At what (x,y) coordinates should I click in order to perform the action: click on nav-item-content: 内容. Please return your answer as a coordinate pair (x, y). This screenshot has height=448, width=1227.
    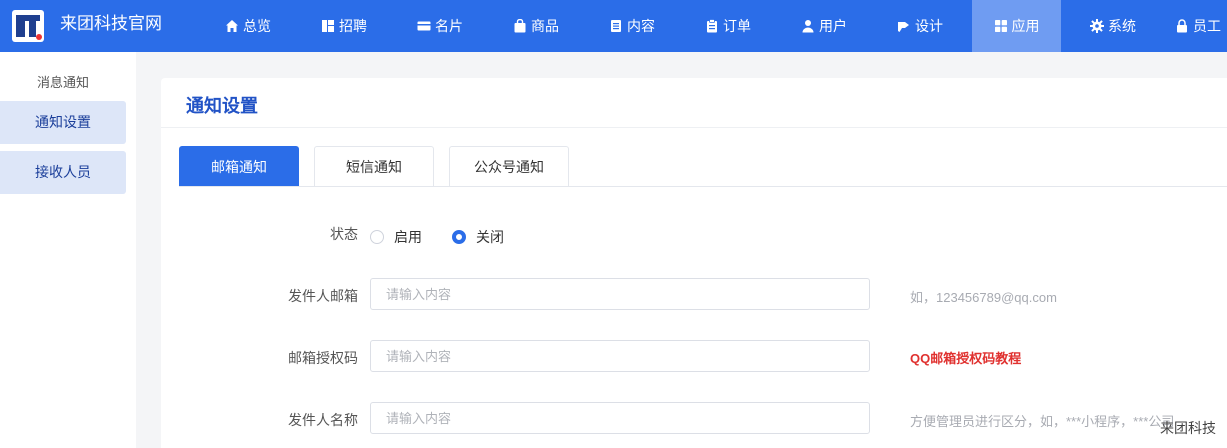
    Looking at the image, I should click on (632, 26).